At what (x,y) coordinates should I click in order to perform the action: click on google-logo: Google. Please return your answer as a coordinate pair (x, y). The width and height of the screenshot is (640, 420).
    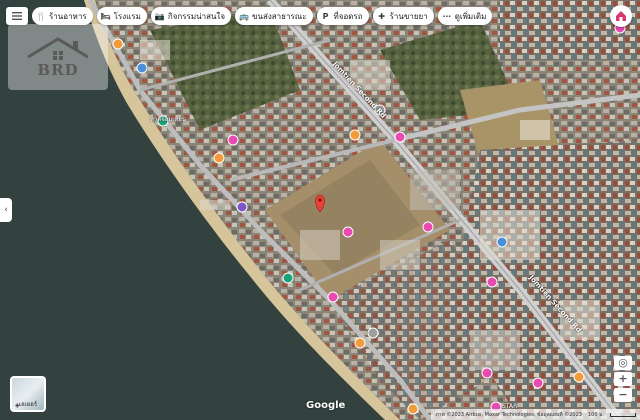
    Looking at the image, I should click on (326, 405).